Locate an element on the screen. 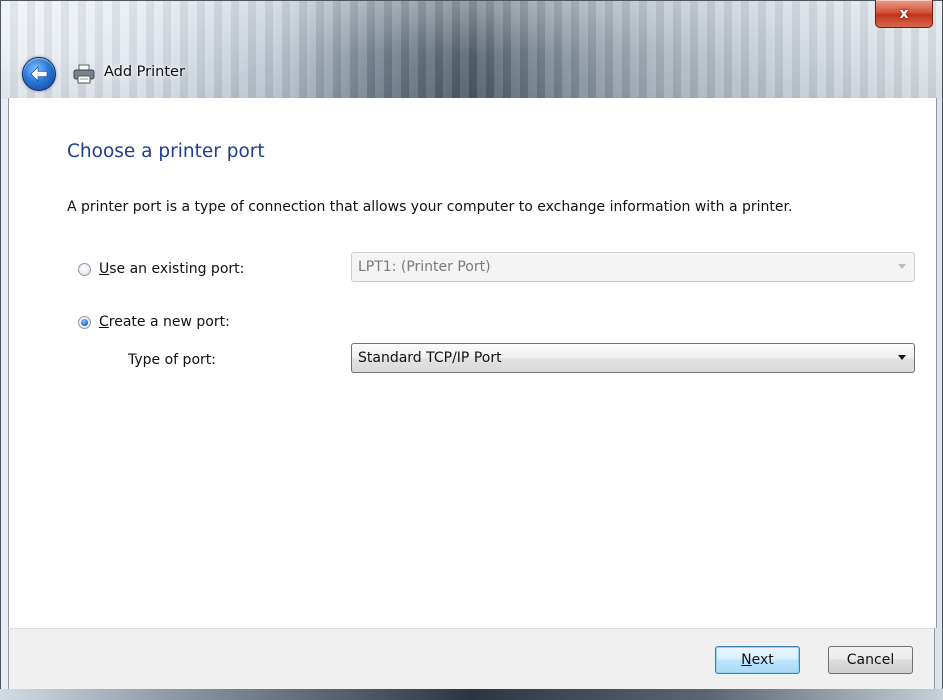 Image resolution: width=943 pixels, height=700 pixels. close-icon: x is located at coordinates (904, 13).